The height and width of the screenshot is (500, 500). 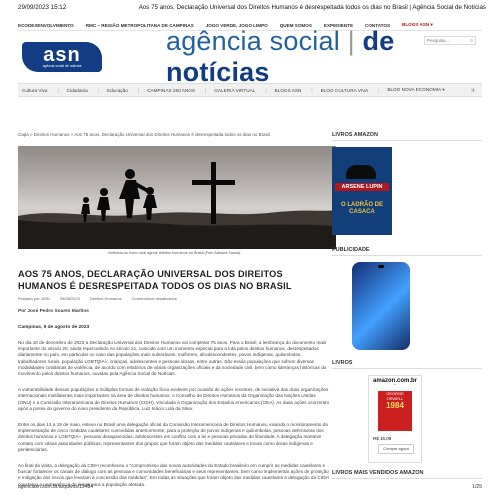 What do you see at coordinates (171, 90) in the screenshot?
I see `category-campinas-250: CAMPINAS 250 ANOS` at bounding box center [171, 90].